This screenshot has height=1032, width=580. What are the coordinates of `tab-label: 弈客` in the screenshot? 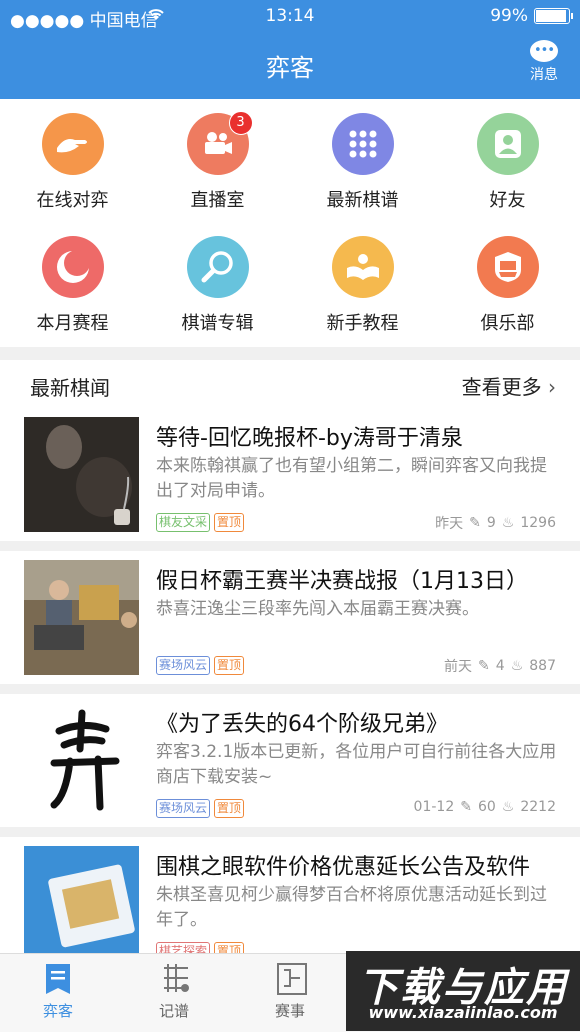 It's located at (57, 1011).